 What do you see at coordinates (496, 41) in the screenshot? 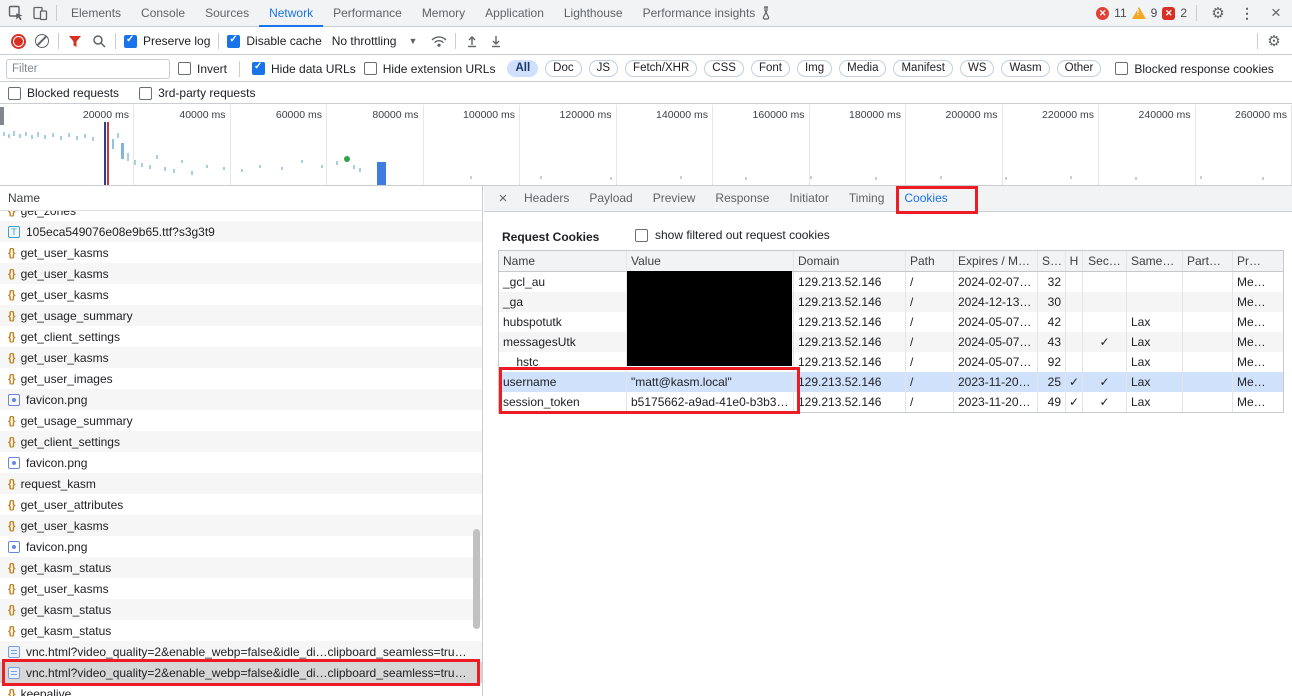
I see `export-har-icon` at bounding box center [496, 41].